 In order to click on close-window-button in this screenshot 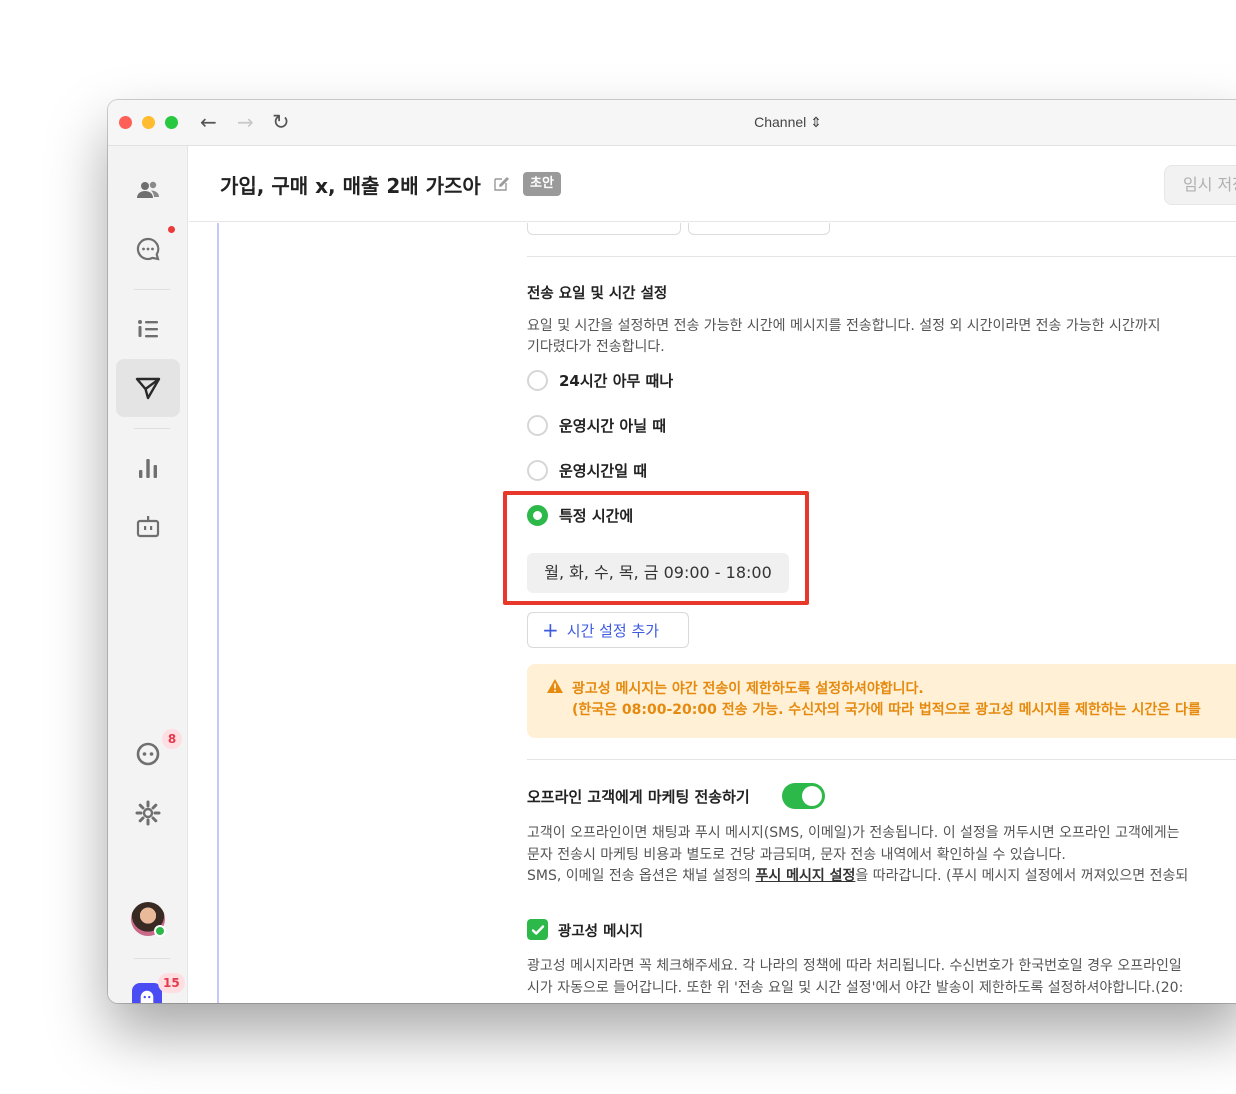, I will do `click(125, 122)`.